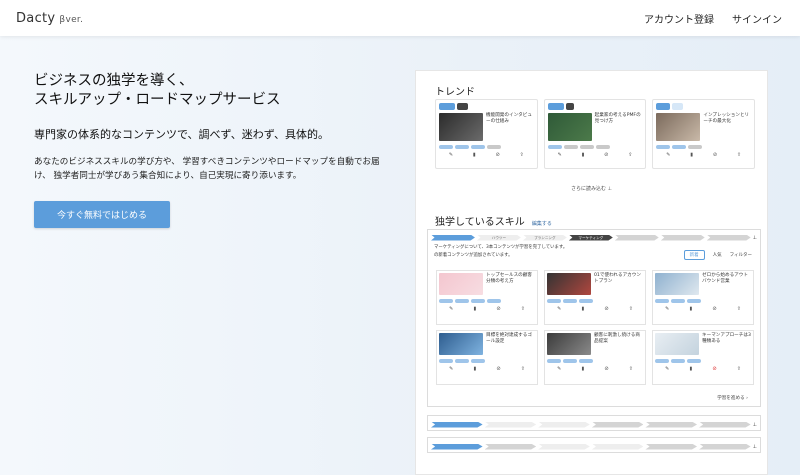 Image resolution: width=800 pixels, height=475 pixels. Describe the element at coordinates (487, 357) in the screenshot. I see `content-card: 目標を絶対達成するゴール設定 ✎ ▮ ⊘ ⇪` at that location.